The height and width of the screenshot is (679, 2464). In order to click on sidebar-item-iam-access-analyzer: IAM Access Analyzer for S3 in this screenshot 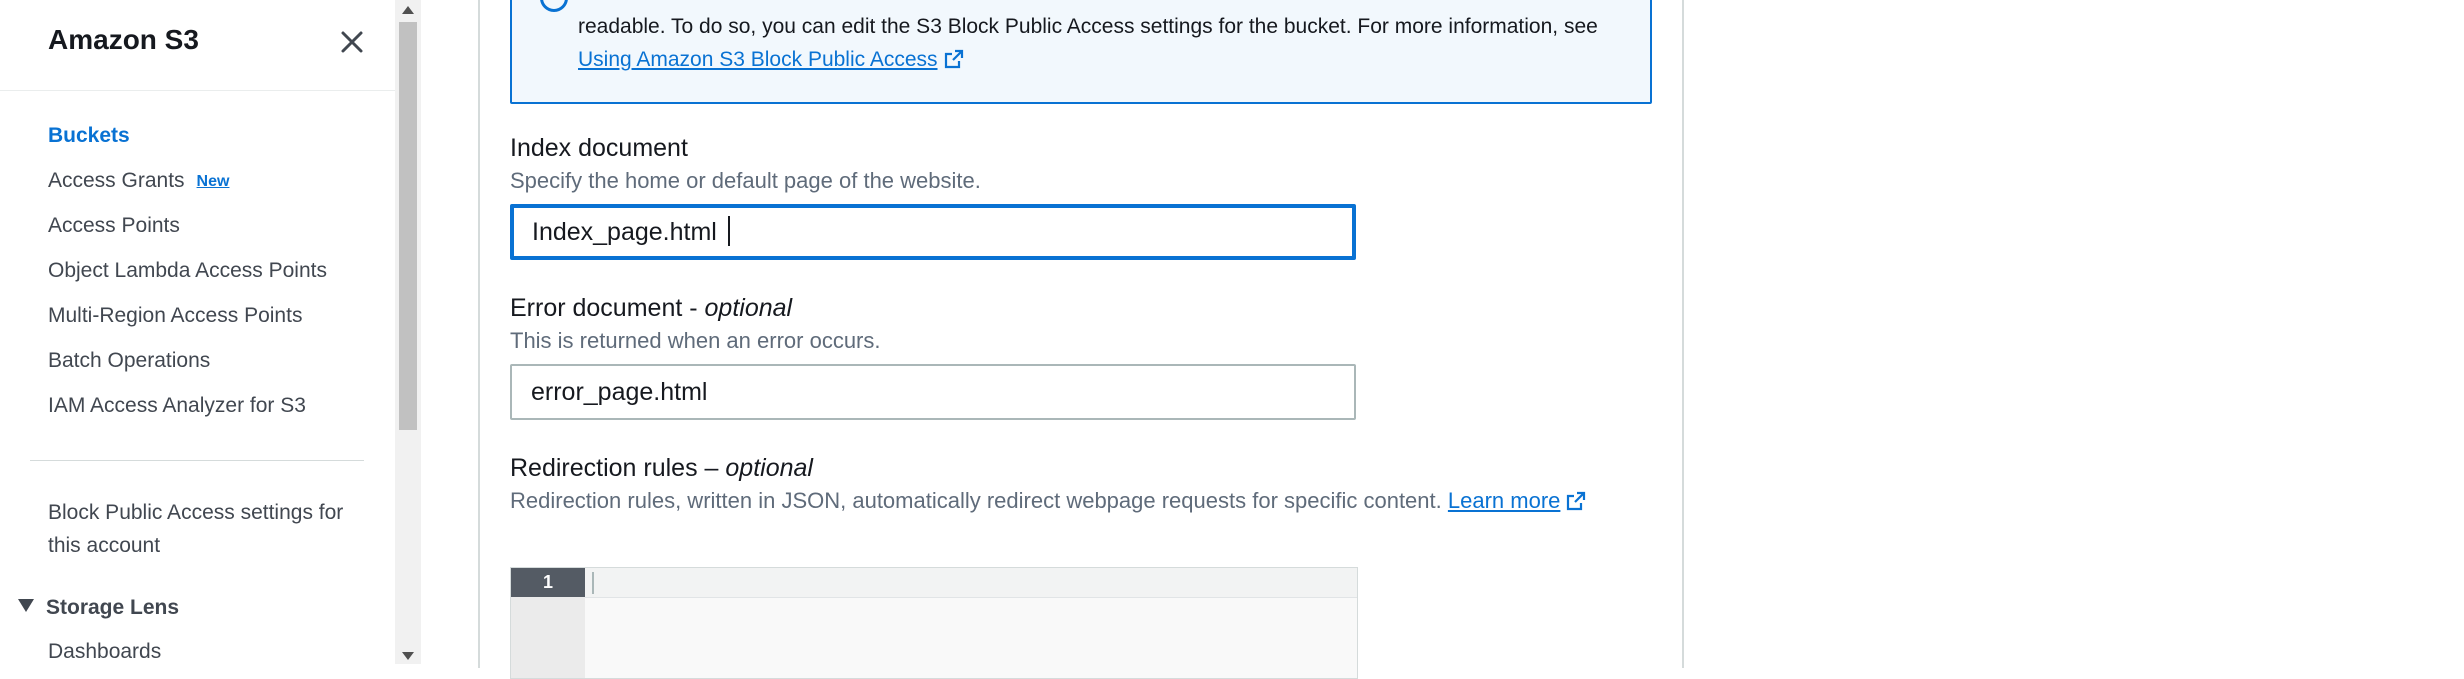, I will do `click(177, 406)`.